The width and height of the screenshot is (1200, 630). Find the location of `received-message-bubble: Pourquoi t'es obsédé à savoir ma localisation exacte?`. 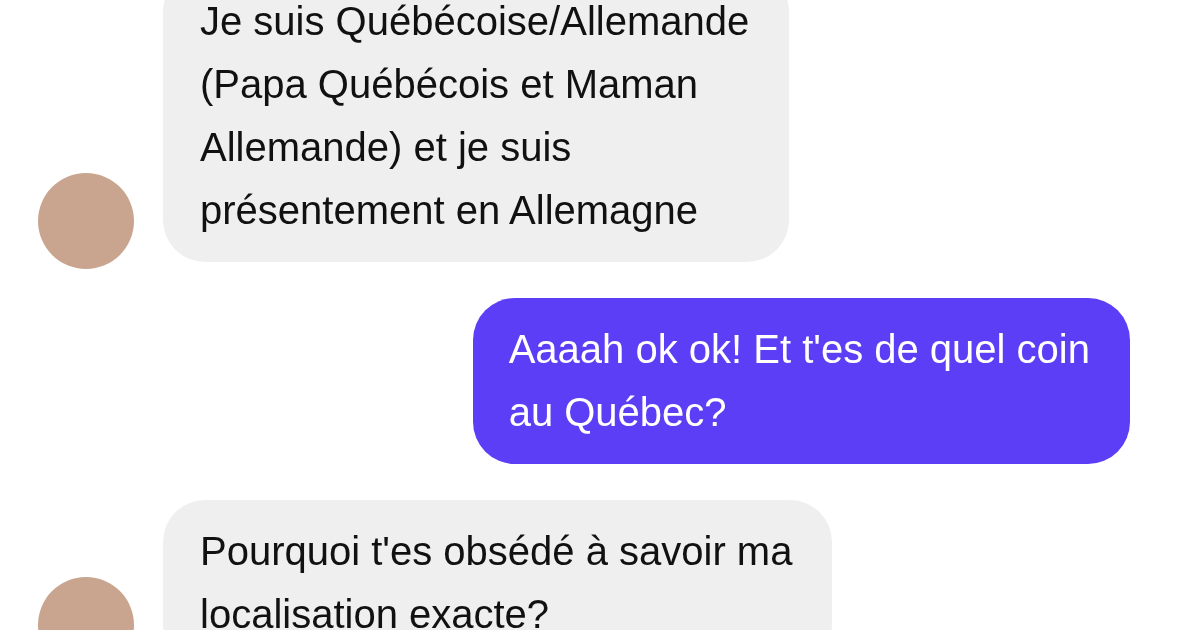

received-message-bubble: Pourquoi t'es obsédé à savoir ma localisation exacte? is located at coordinates (498, 565).